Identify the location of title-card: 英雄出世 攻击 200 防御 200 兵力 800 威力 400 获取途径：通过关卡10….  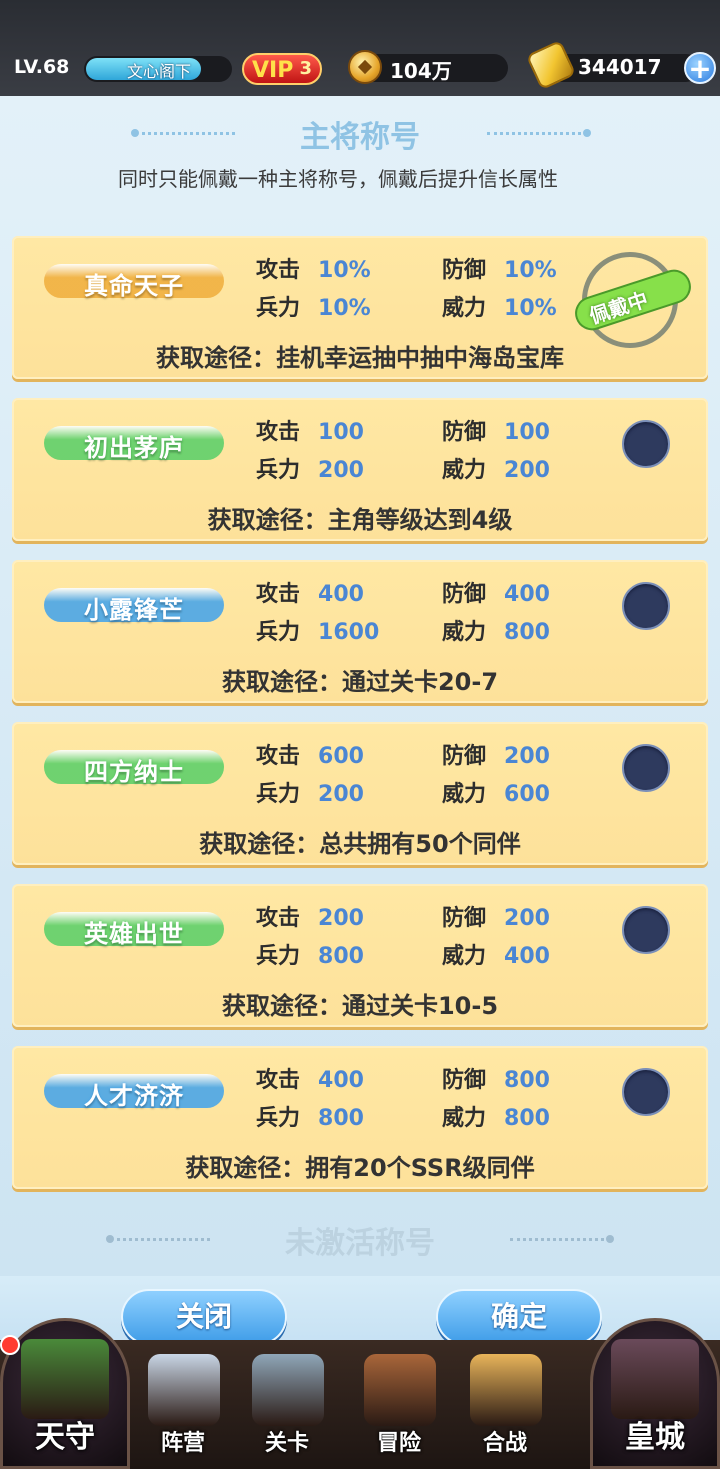
(360, 955).